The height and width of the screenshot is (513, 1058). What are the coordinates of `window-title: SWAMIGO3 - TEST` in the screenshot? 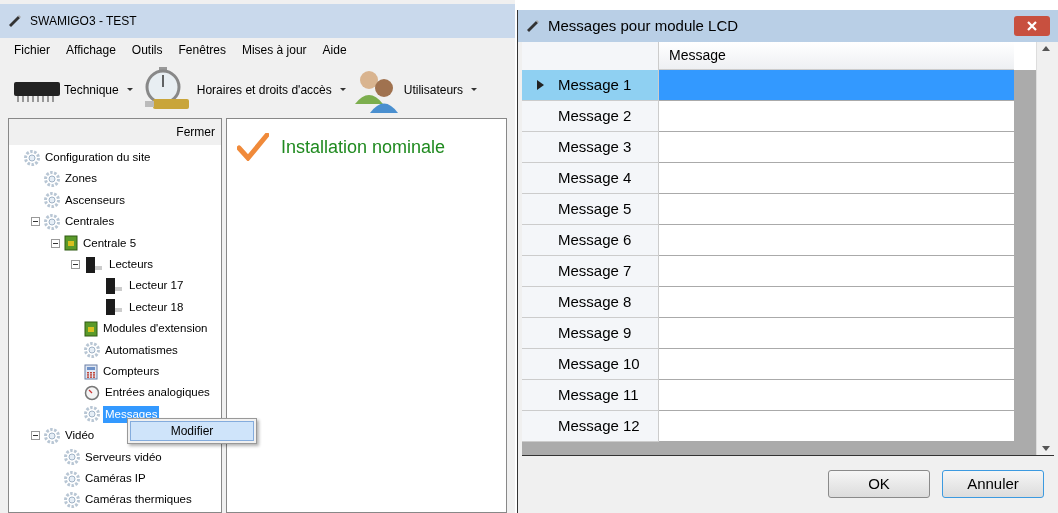 It's located at (83, 21).